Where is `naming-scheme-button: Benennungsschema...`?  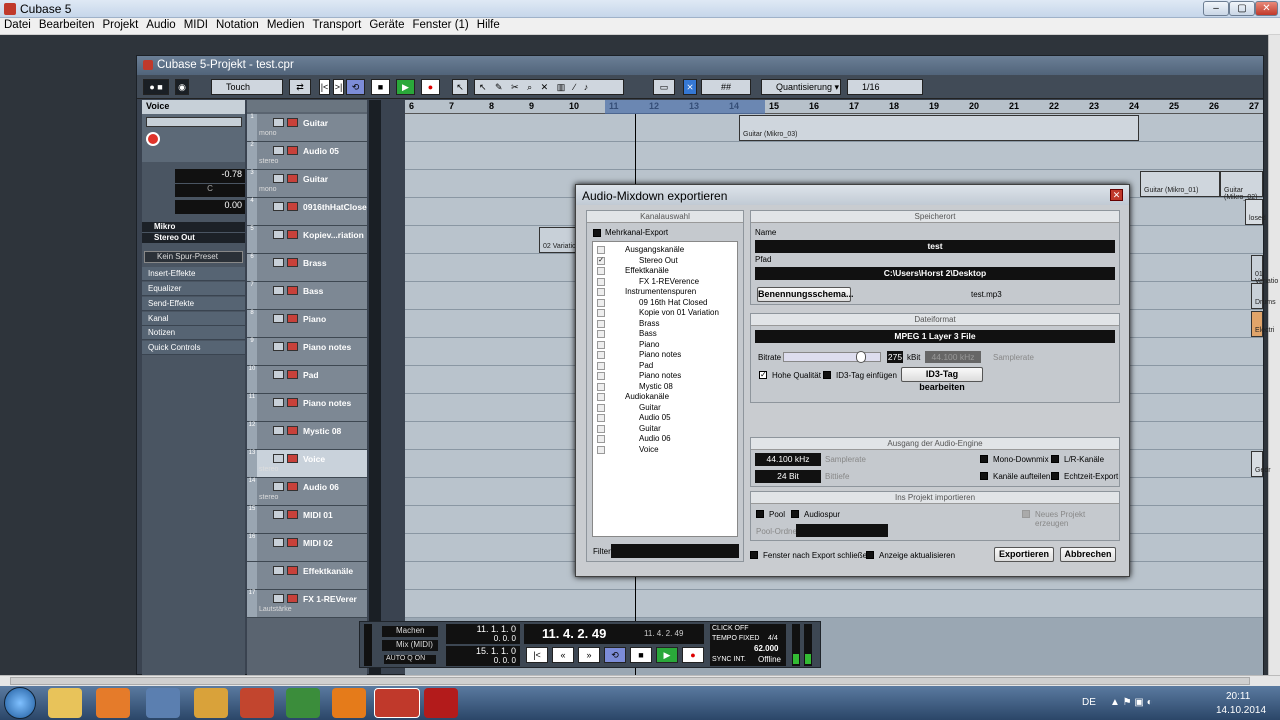 naming-scheme-button: Benennungsschema... is located at coordinates (805, 294).